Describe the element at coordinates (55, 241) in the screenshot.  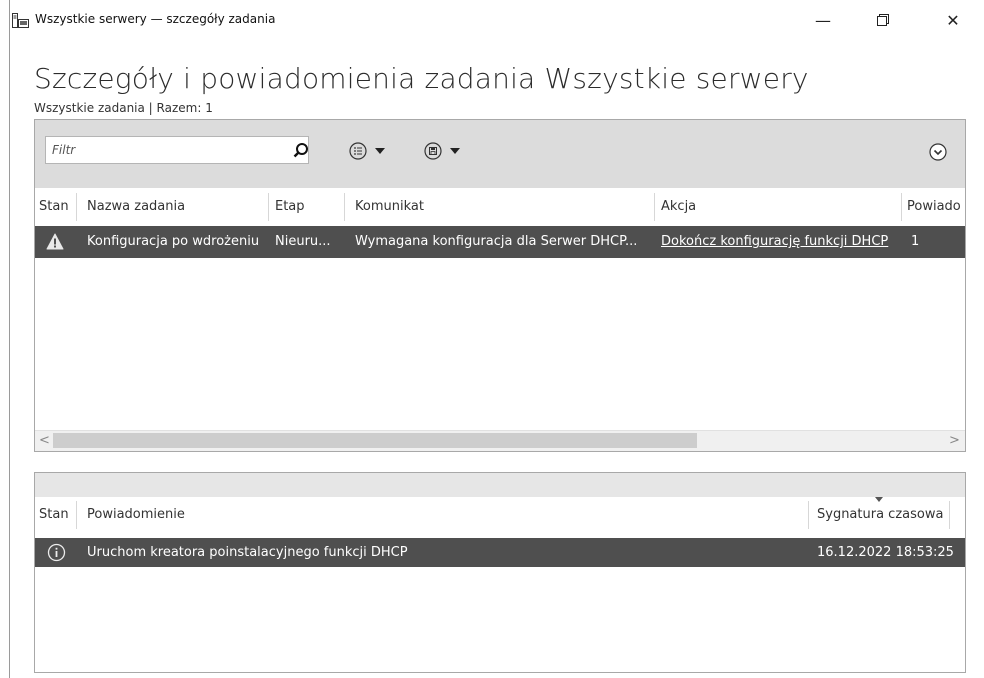
I see `warning-icon` at that location.